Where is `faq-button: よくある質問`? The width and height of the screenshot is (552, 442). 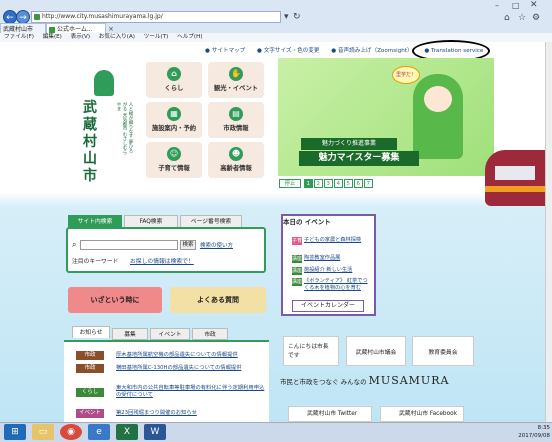
faq-button: よくある質問 is located at coordinates (218, 300).